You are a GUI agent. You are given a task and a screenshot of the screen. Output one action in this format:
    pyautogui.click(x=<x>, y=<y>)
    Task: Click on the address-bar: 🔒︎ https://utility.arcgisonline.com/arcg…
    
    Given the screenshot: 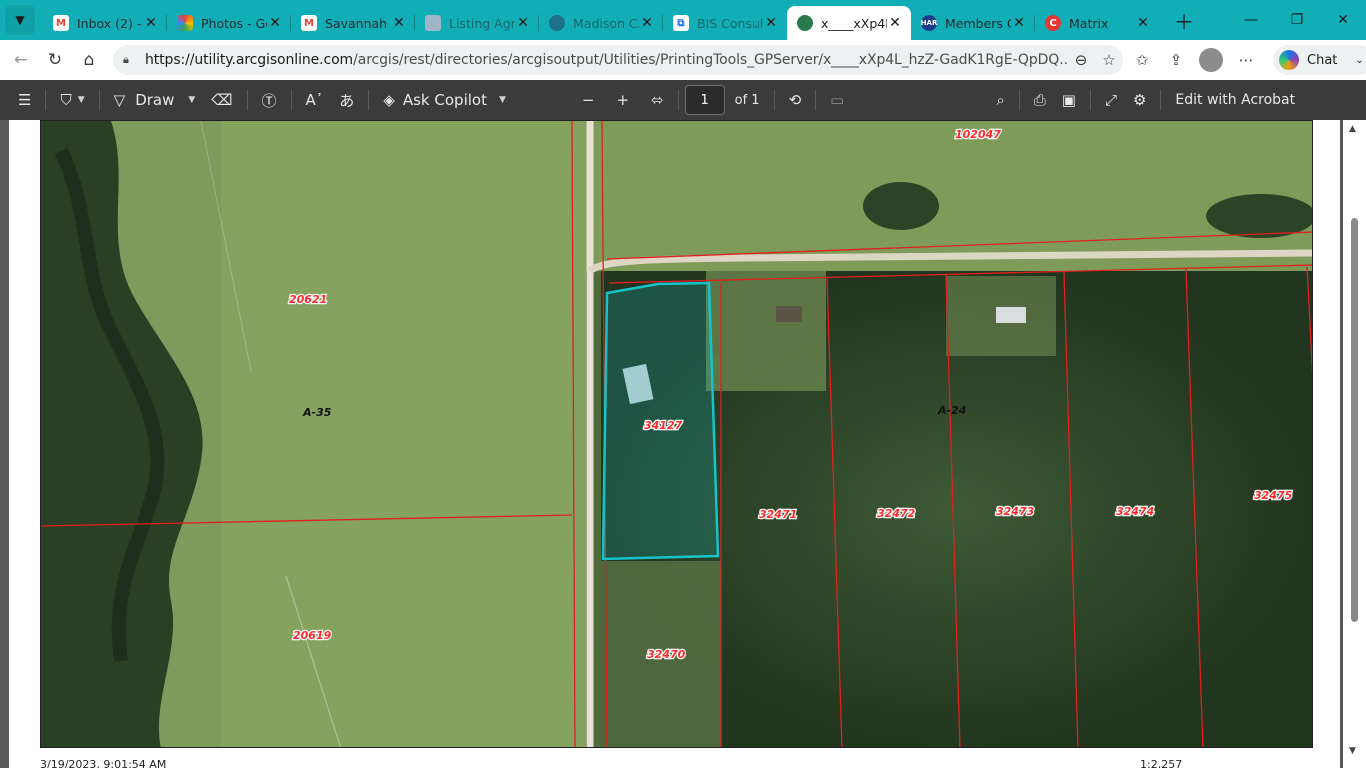 What is the action you would take?
    pyautogui.click(x=618, y=60)
    